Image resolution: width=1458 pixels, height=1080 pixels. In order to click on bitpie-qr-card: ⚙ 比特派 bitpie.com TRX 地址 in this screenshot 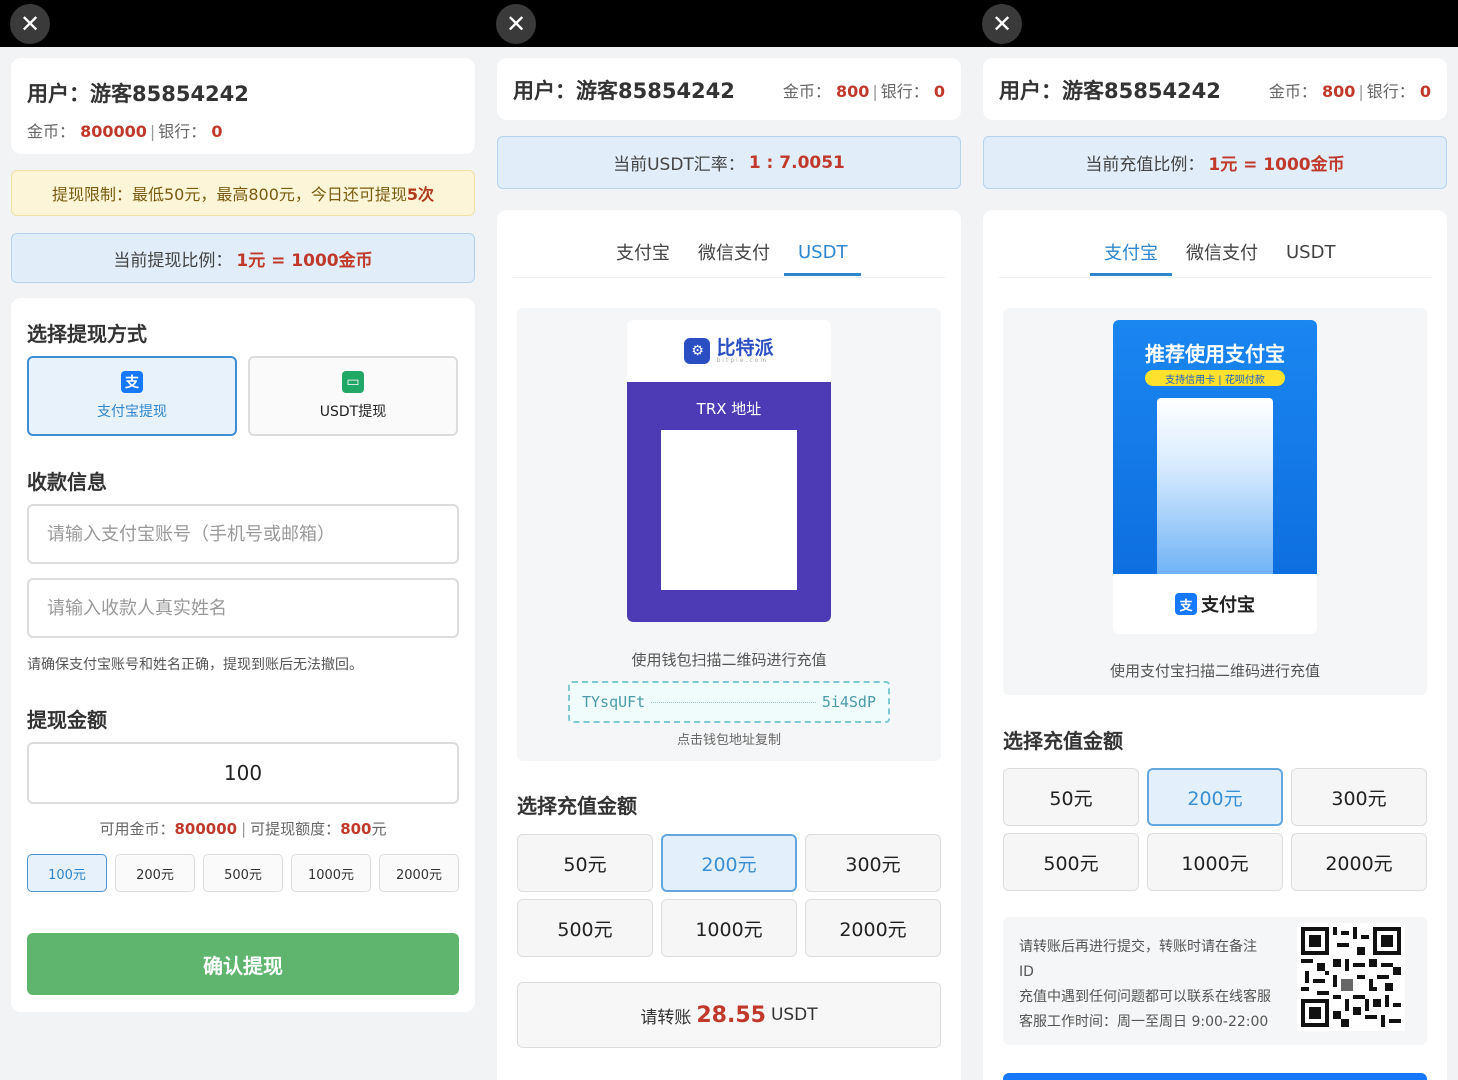, I will do `click(729, 471)`.